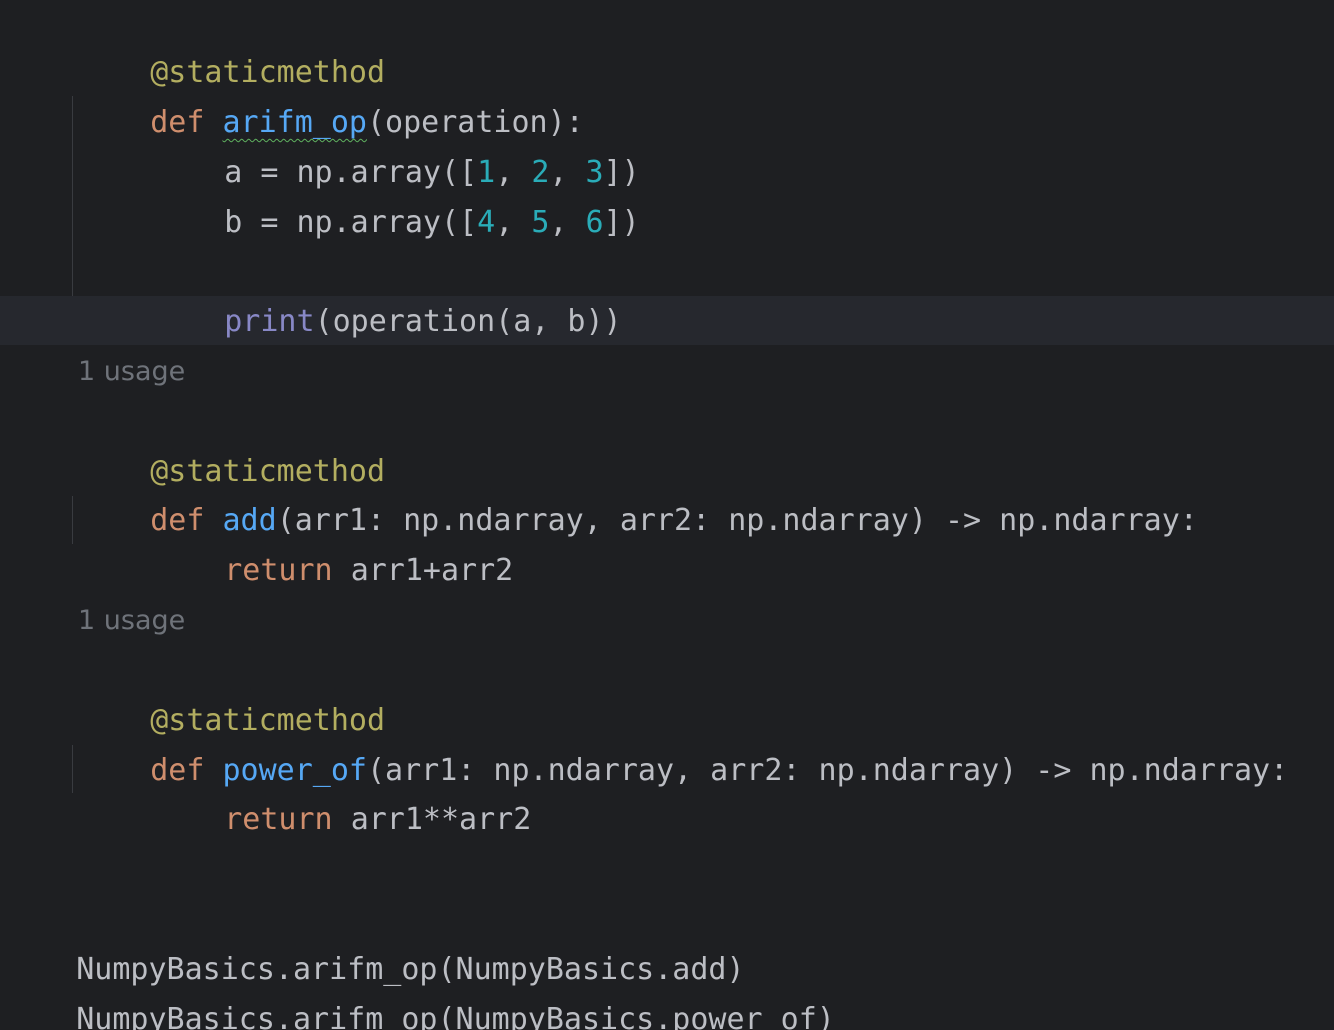 The width and height of the screenshot is (1334, 1030). Describe the element at coordinates (351, 222) in the screenshot. I see `code-text: b = np.array([` at that location.